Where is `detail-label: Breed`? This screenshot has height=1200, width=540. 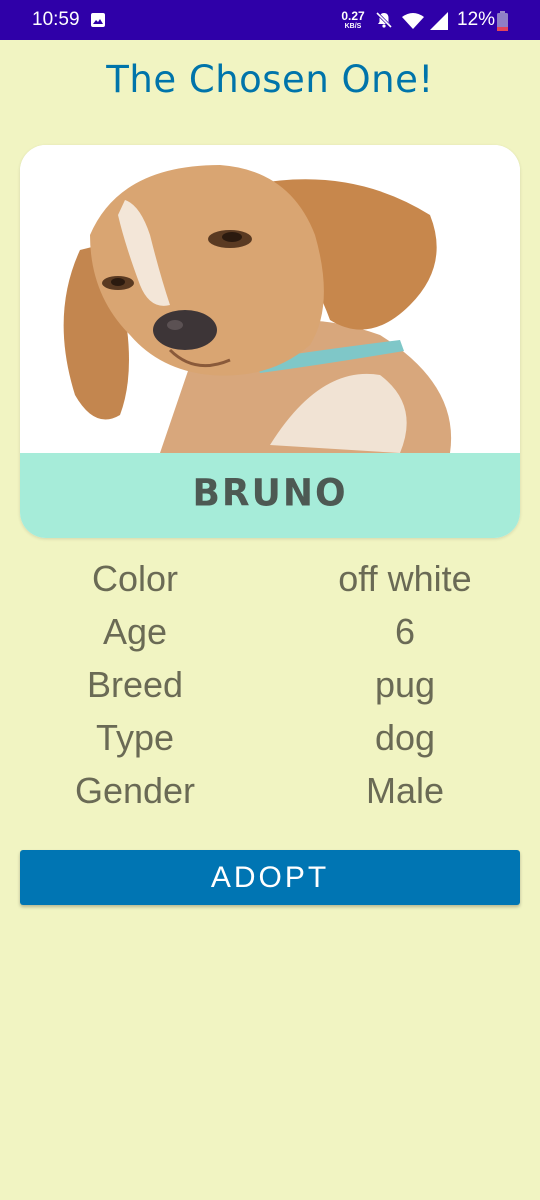
detail-label: Breed is located at coordinates (135, 684).